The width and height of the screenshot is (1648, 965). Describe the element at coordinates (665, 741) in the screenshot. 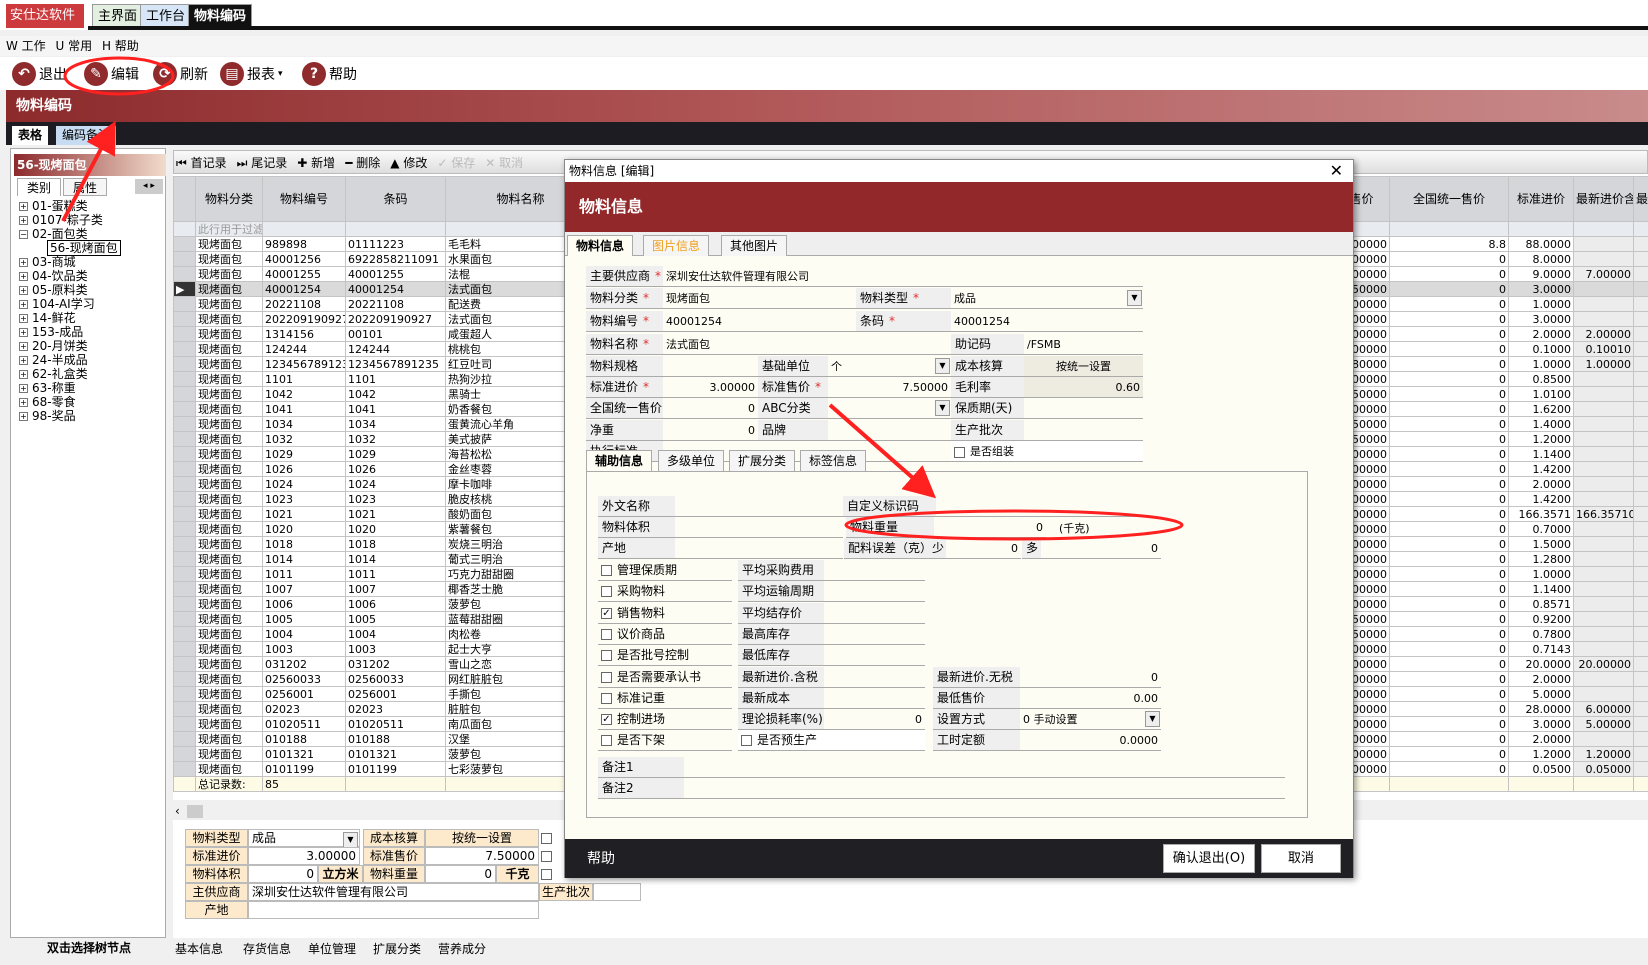

I see `checkbox-8: 是否下架` at that location.